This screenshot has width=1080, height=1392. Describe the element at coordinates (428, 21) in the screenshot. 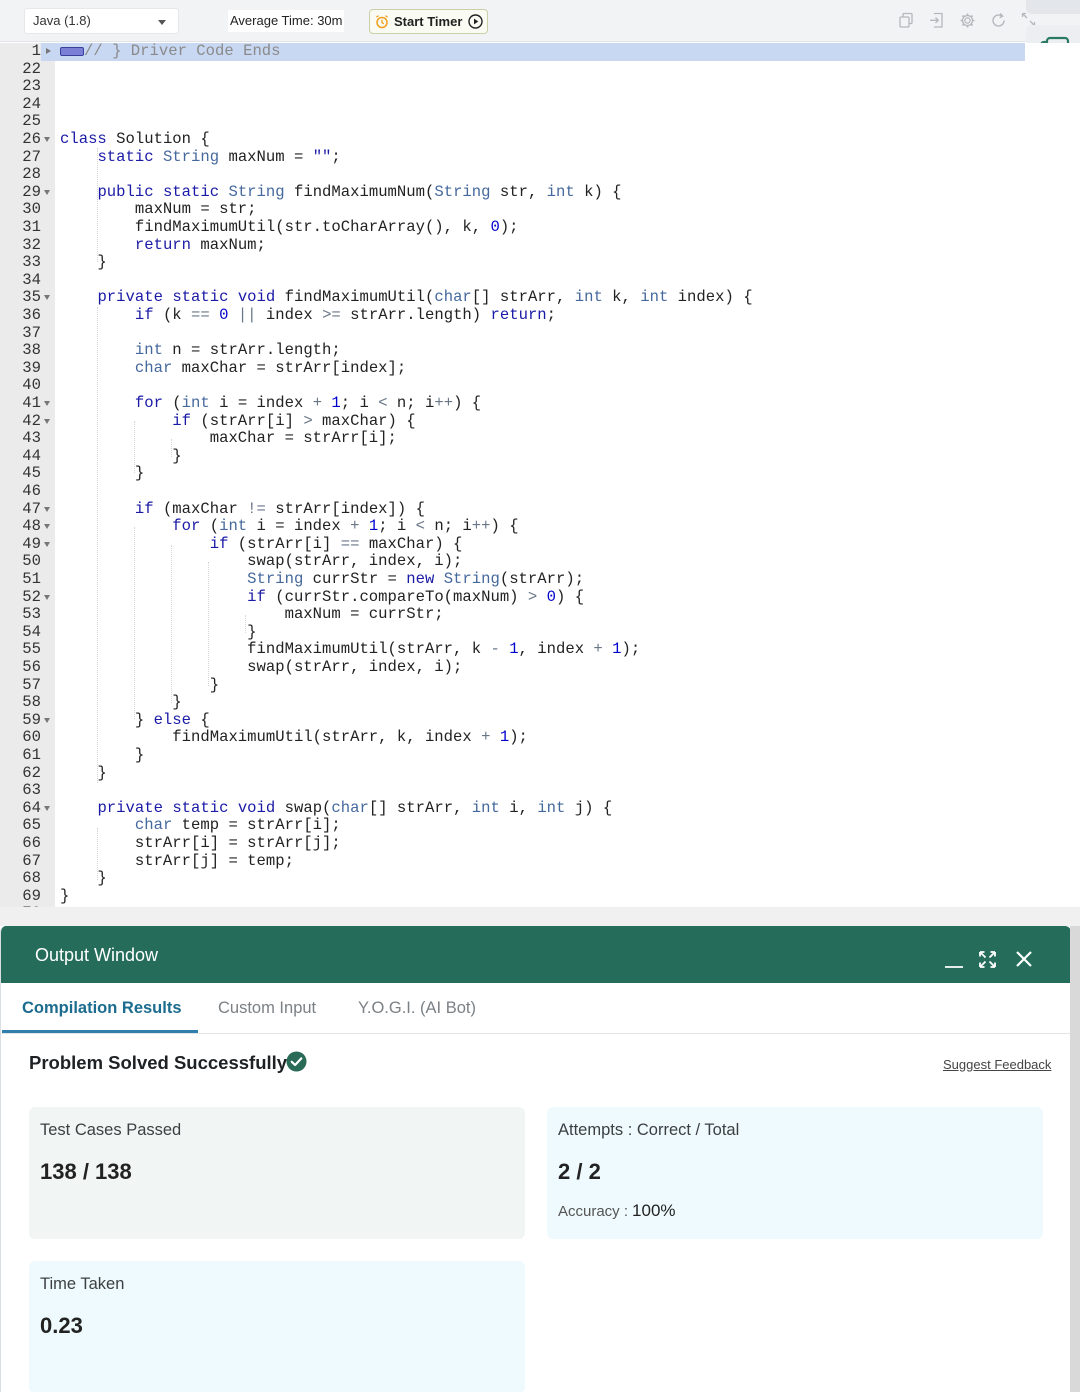

I see `start-timer-button: Start Timer` at that location.